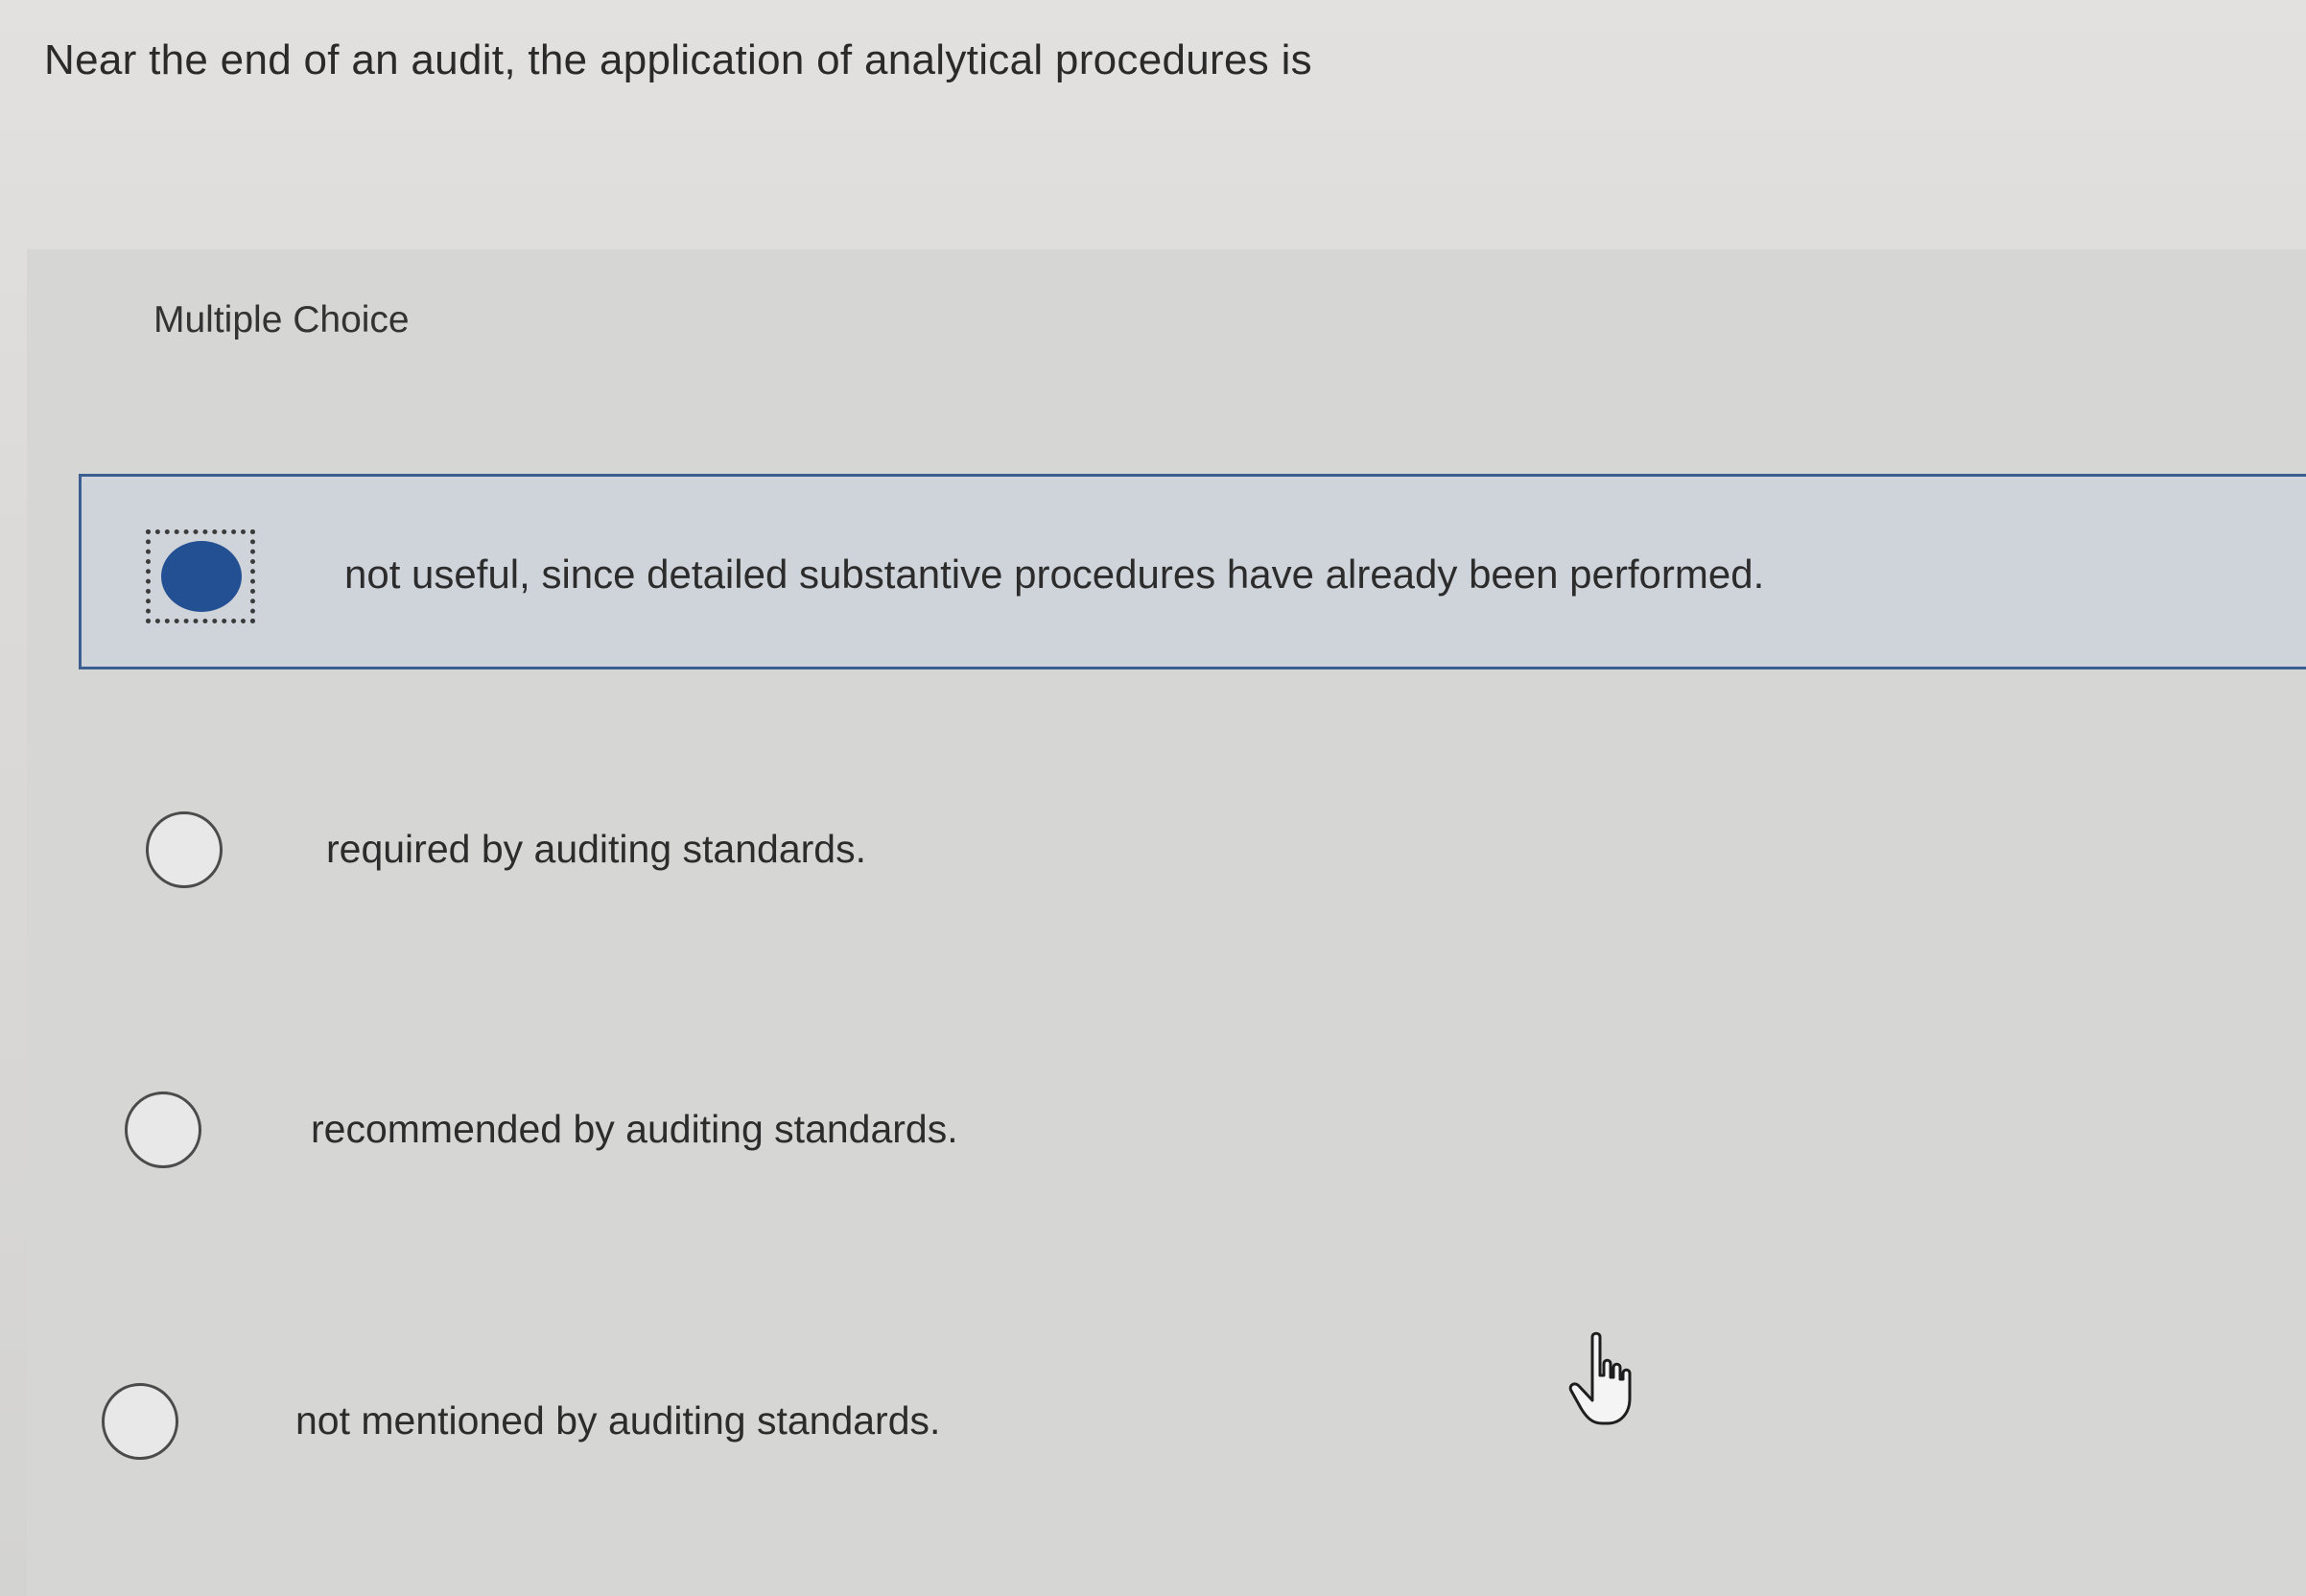 Image resolution: width=2306 pixels, height=1596 pixels. I want to click on option-4-label: not mentioned by auditing standards., so click(618, 1420).